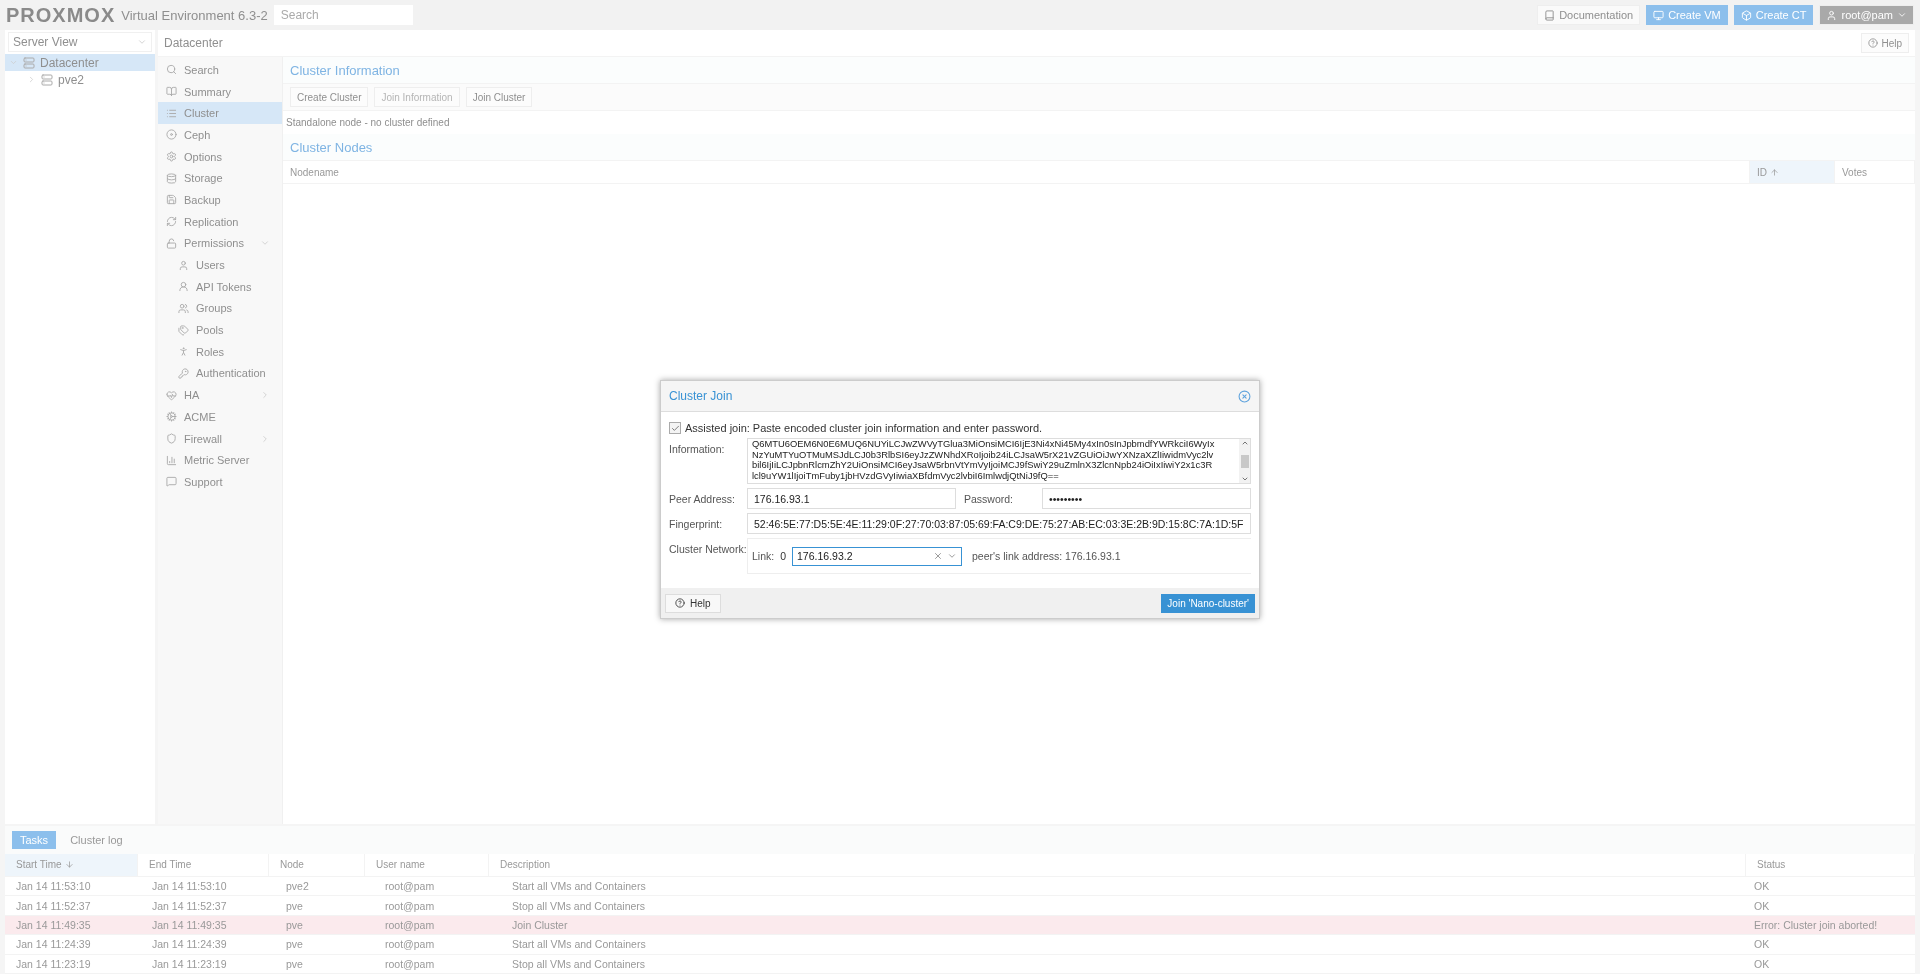 The width and height of the screenshot is (1920, 974). Describe the element at coordinates (1746, 15) in the screenshot. I see `cube-icon` at that location.